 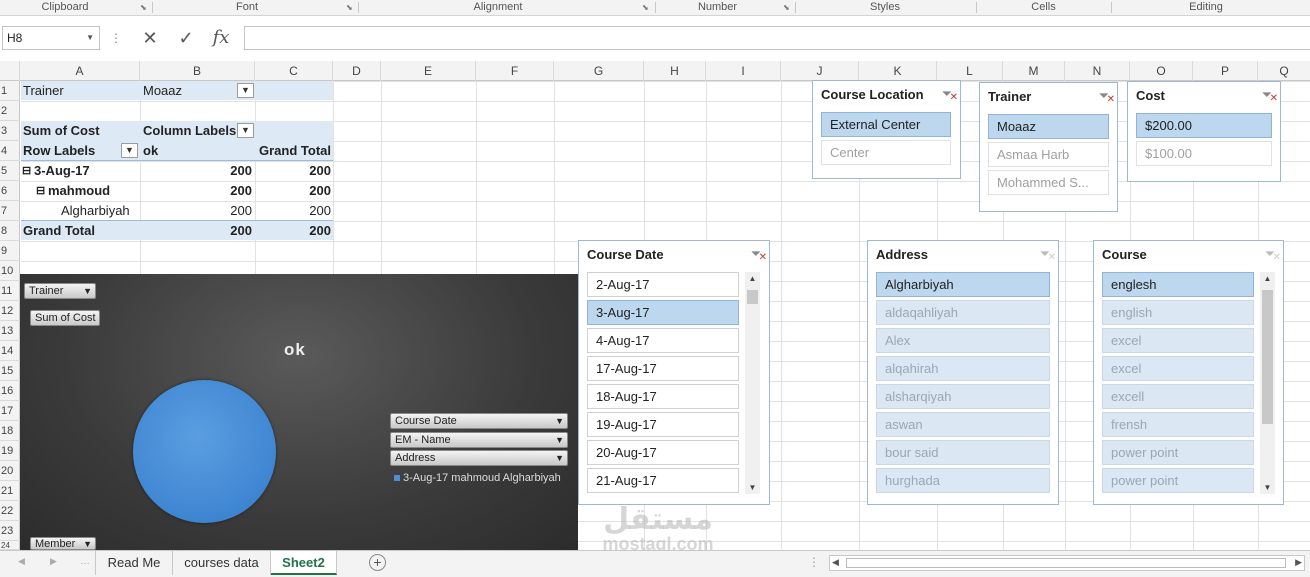 I want to click on enter-icon: ✓, so click(x=186, y=38).